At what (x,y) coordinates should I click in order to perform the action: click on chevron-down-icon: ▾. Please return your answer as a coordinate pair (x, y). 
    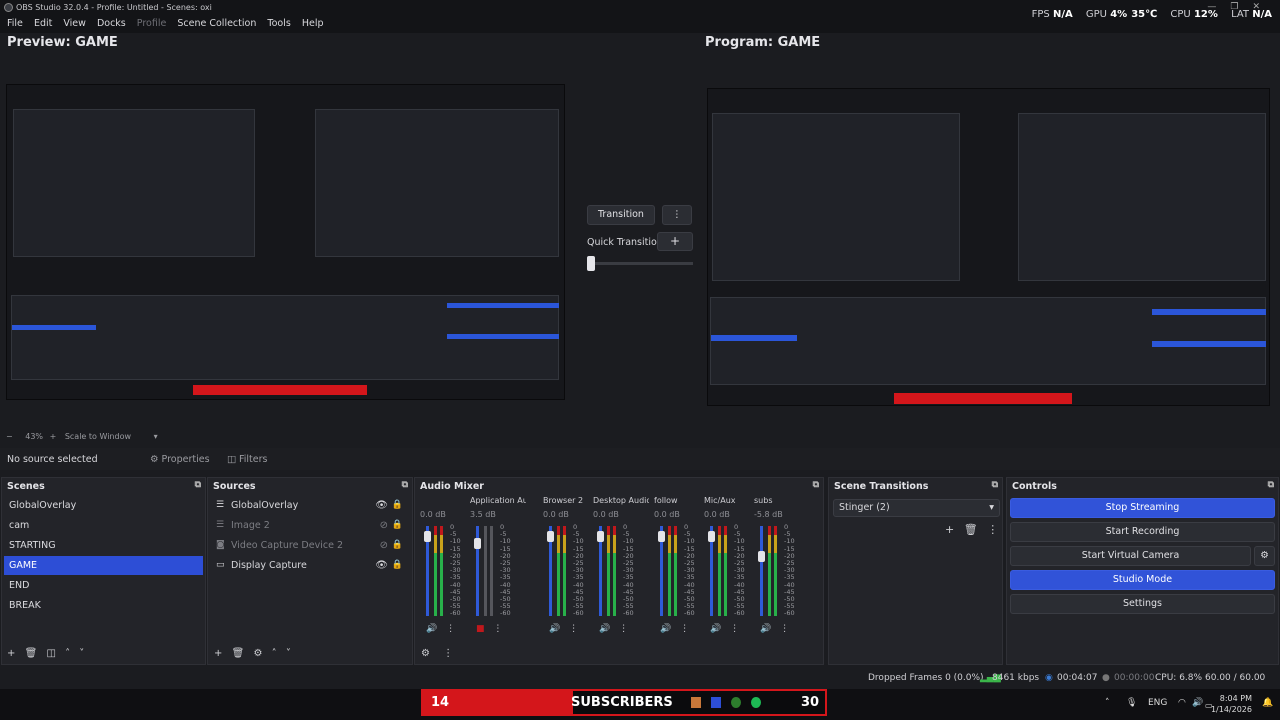
    Looking at the image, I should click on (156, 436).